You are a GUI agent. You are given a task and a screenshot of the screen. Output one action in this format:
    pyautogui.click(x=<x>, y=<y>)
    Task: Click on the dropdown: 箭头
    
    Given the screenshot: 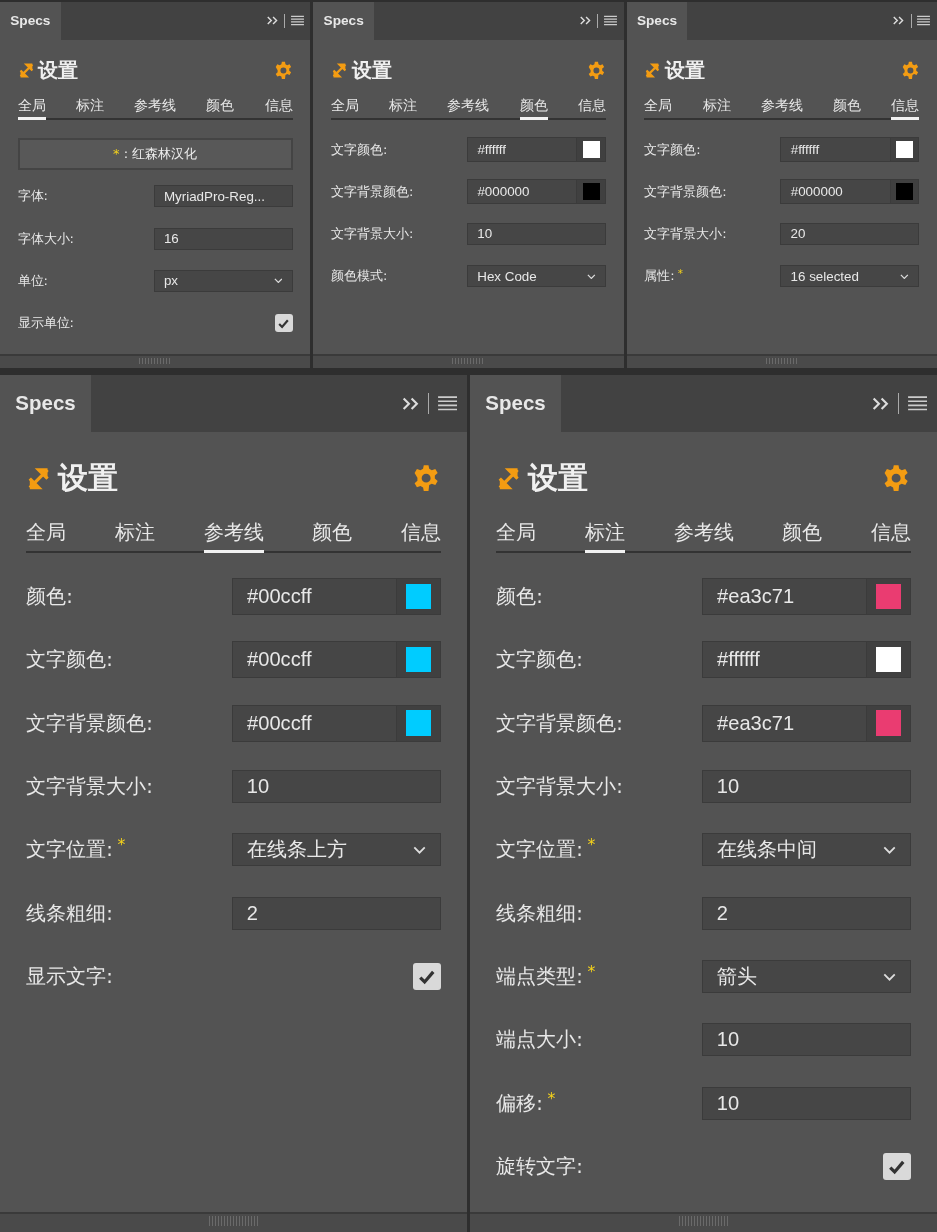 What is the action you would take?
    pyautogui.click(x=806, y=977)
    